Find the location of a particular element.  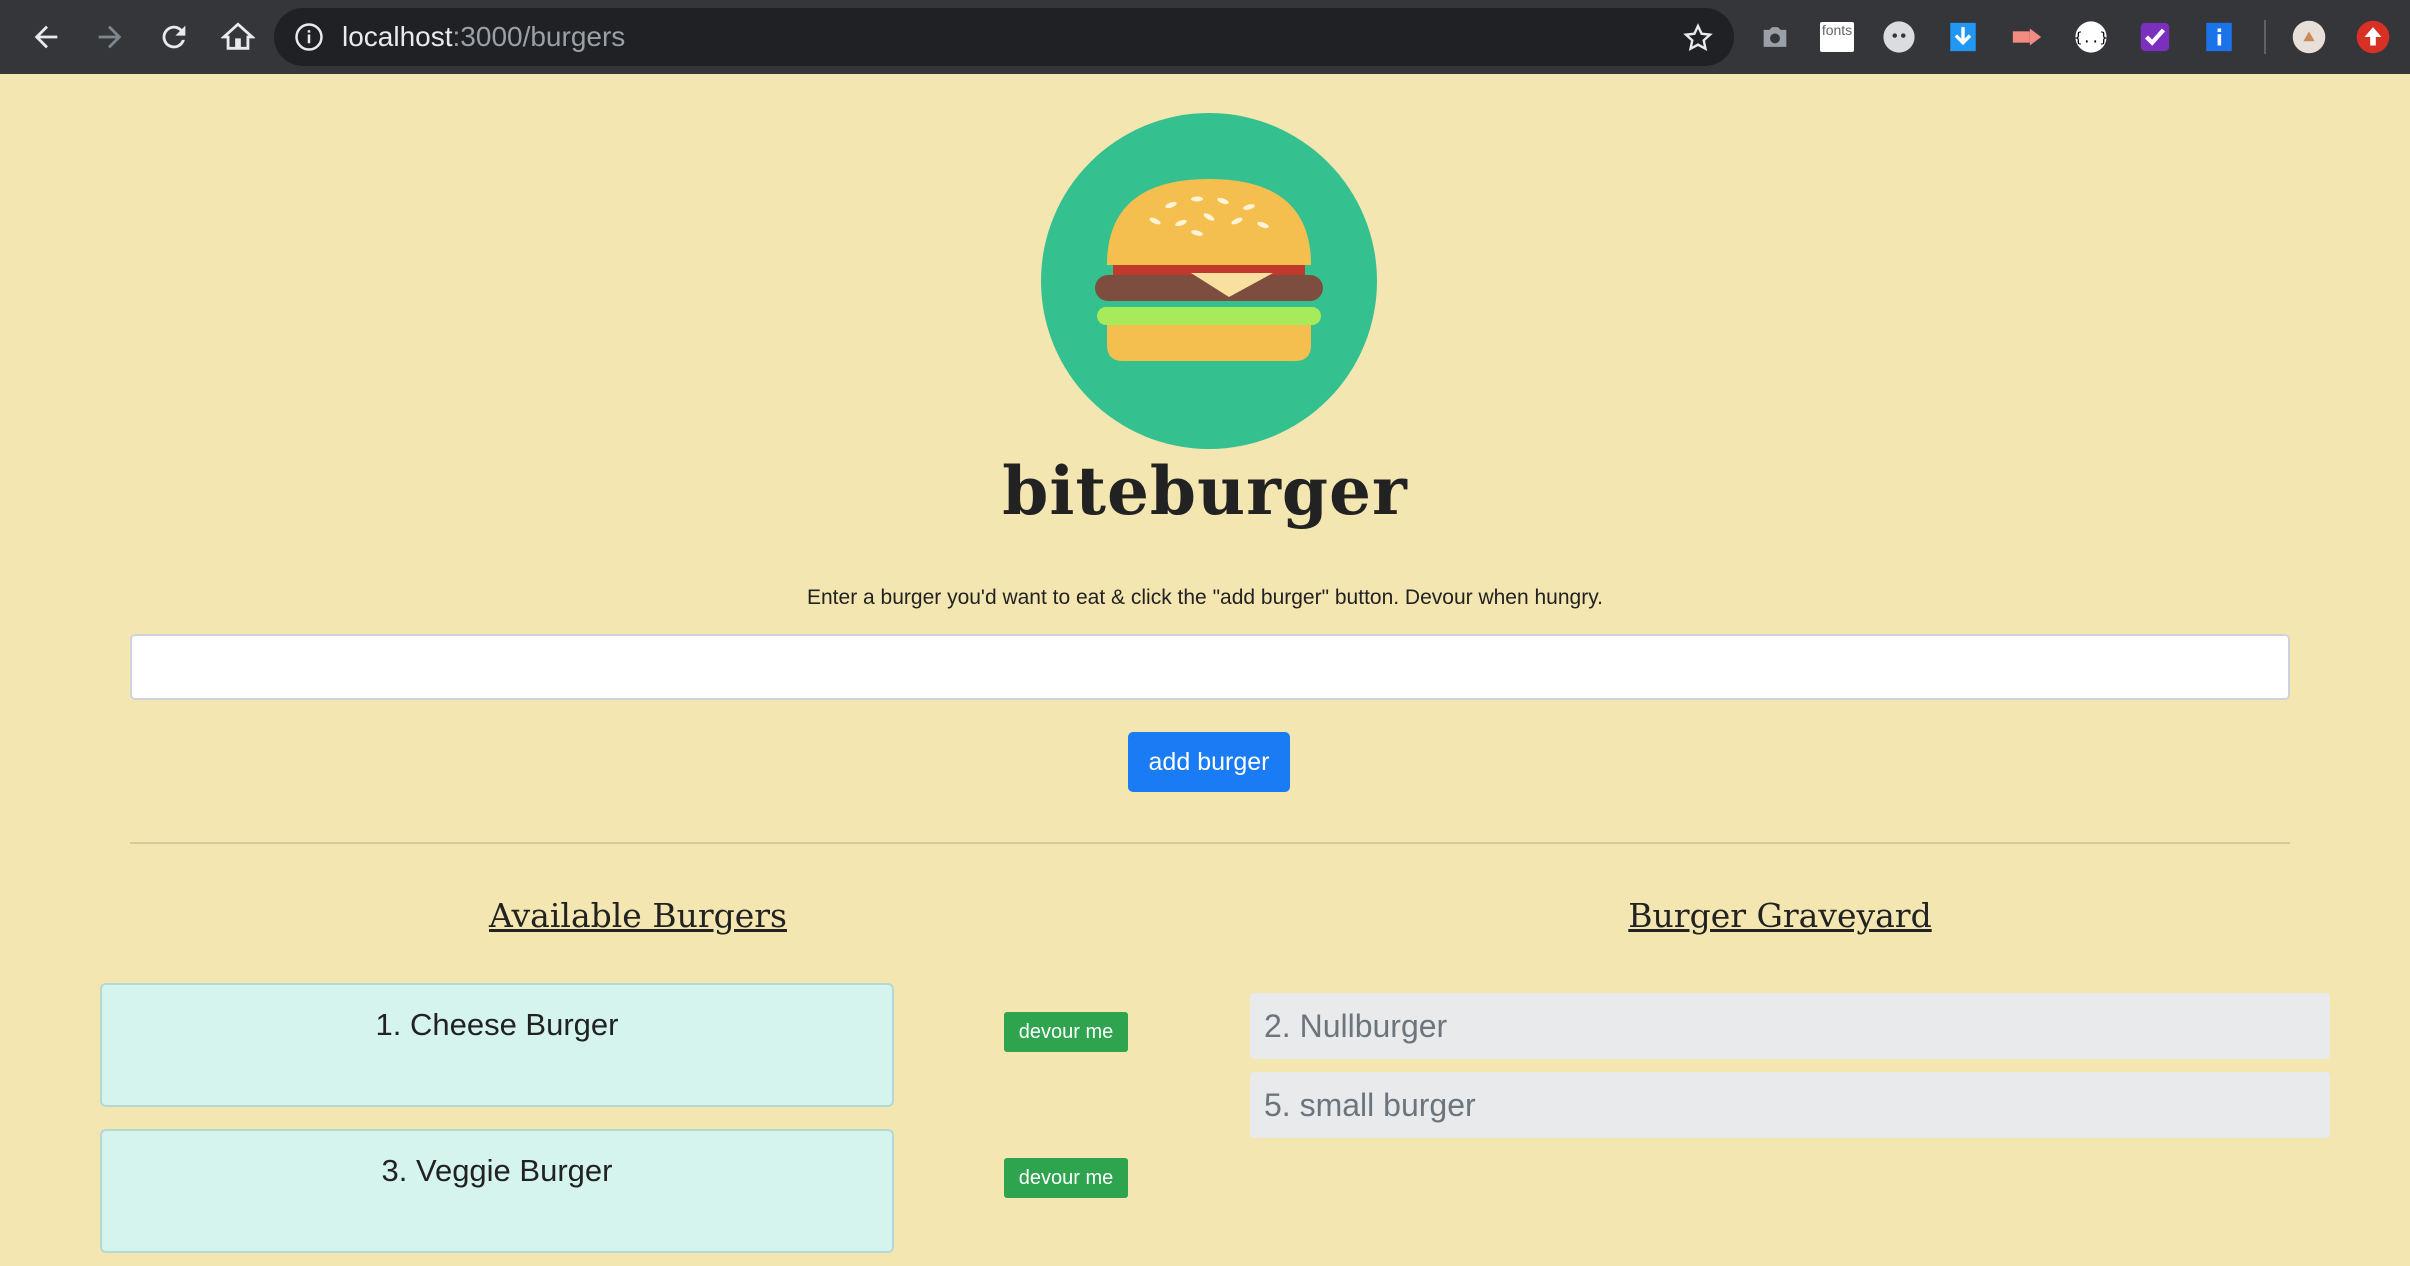

ghost-extension-icon is located at coordinates (1899, 37).